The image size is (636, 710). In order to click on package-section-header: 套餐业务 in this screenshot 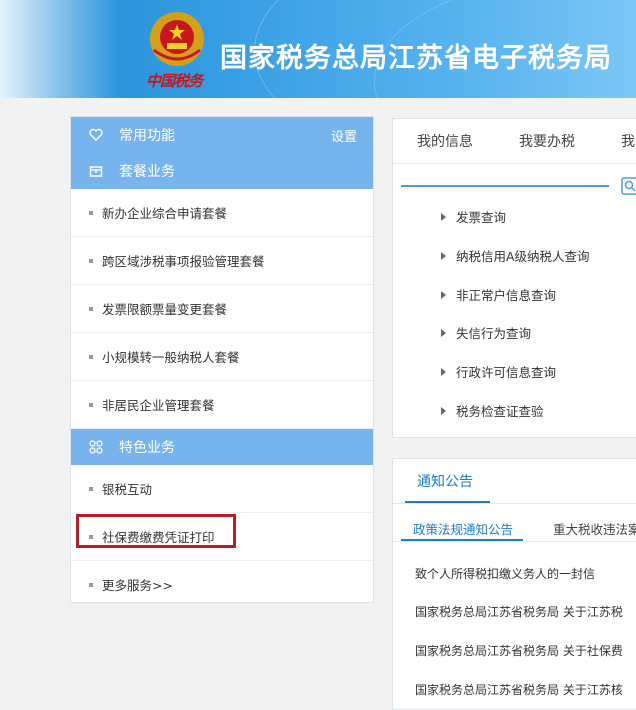, I will do `click(222, 171)`.